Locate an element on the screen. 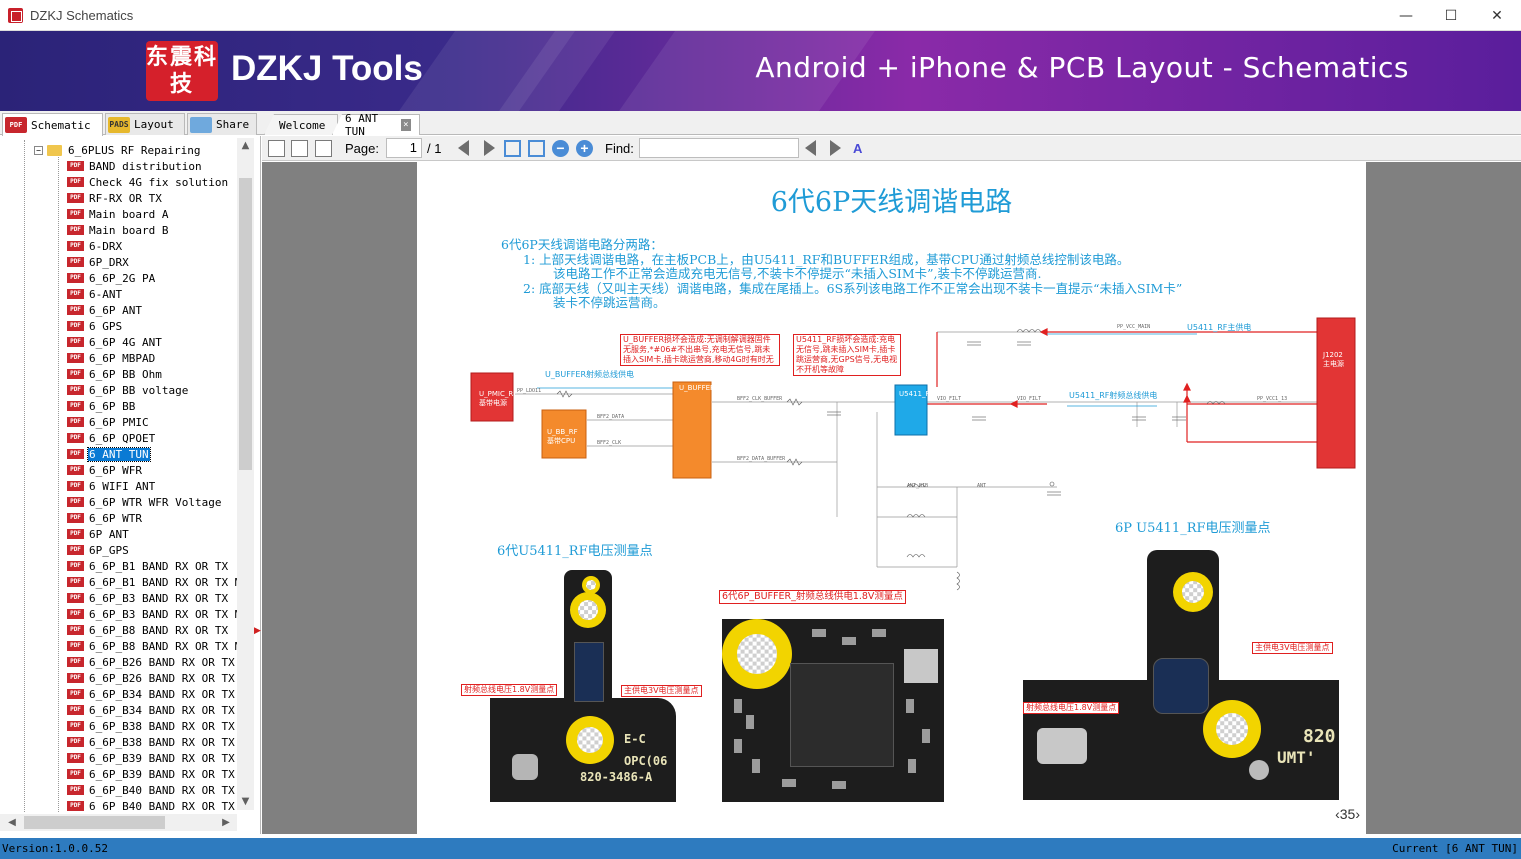  tree-item: PDF 6_6P ANT is located at coordinates (105, 310).